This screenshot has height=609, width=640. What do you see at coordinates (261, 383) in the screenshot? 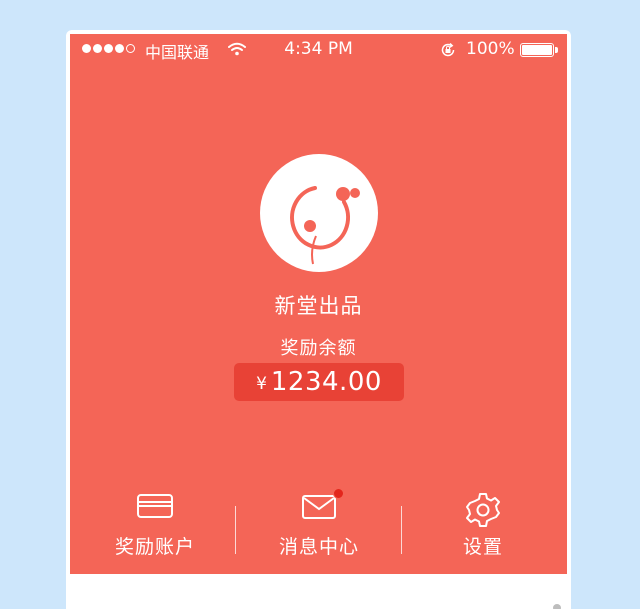
I see `currency-symbol: ¥` at bounding box center [261, 383].